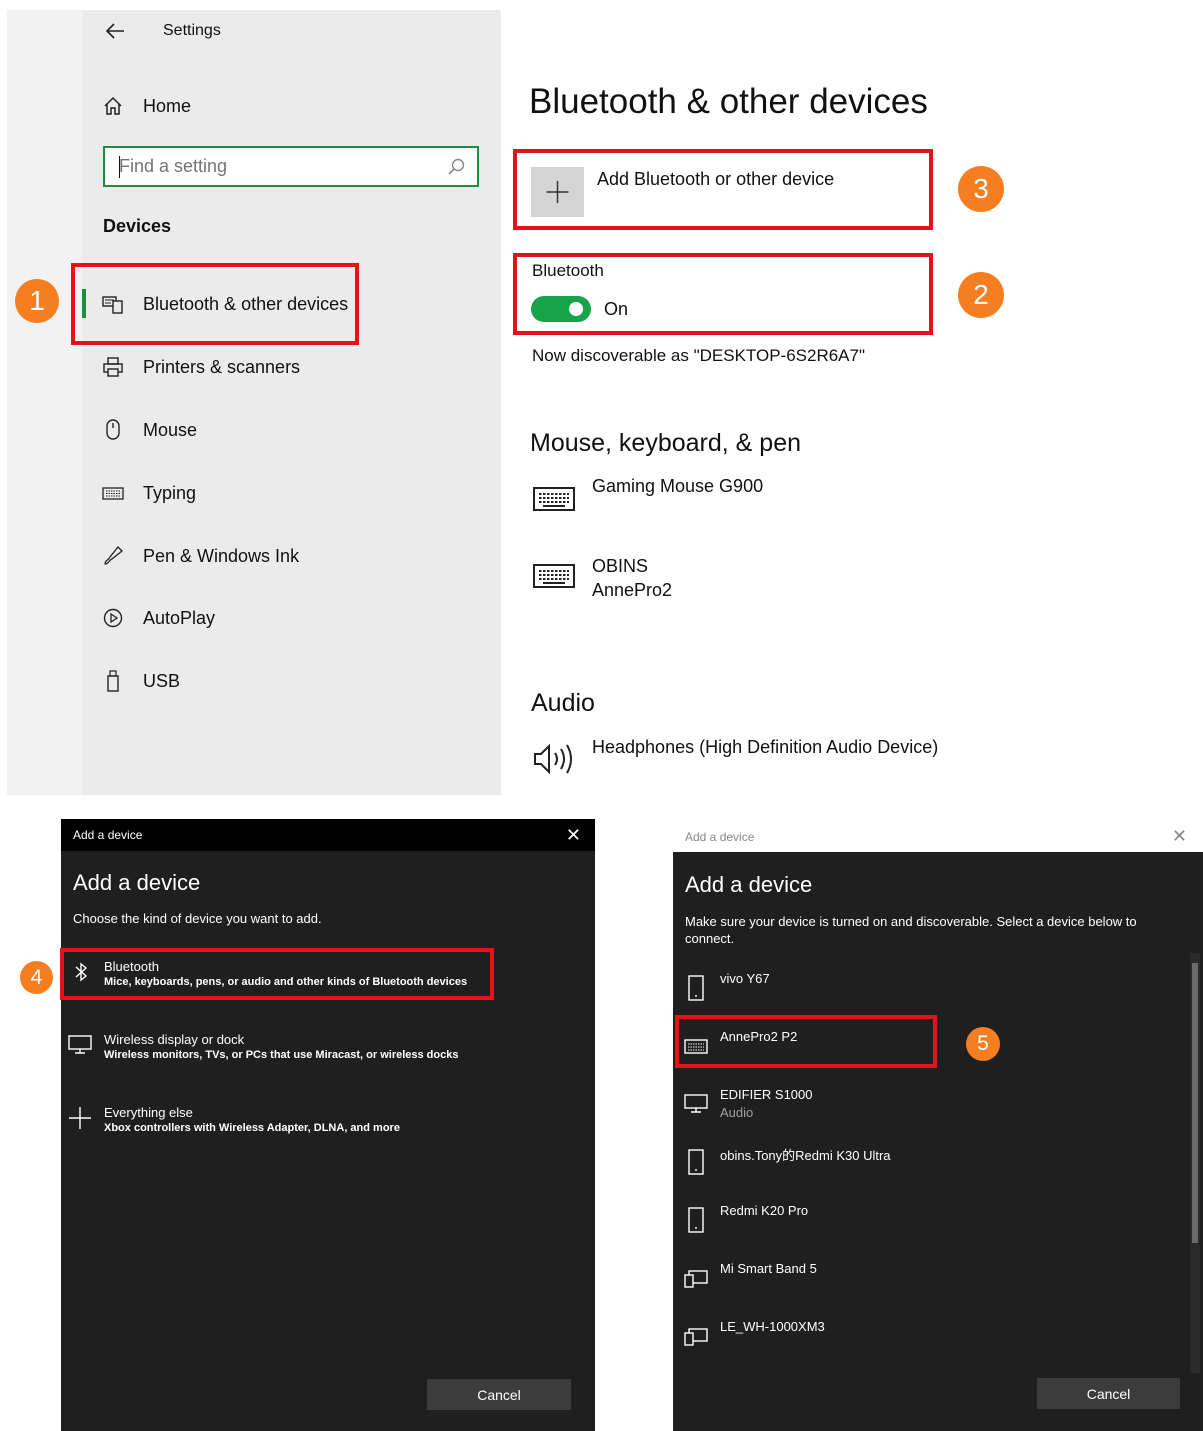 Image resolution: width=1203 pixels, height=1431 pixels. I want to click on nav-label: AutoPlay, so click(179, 617).